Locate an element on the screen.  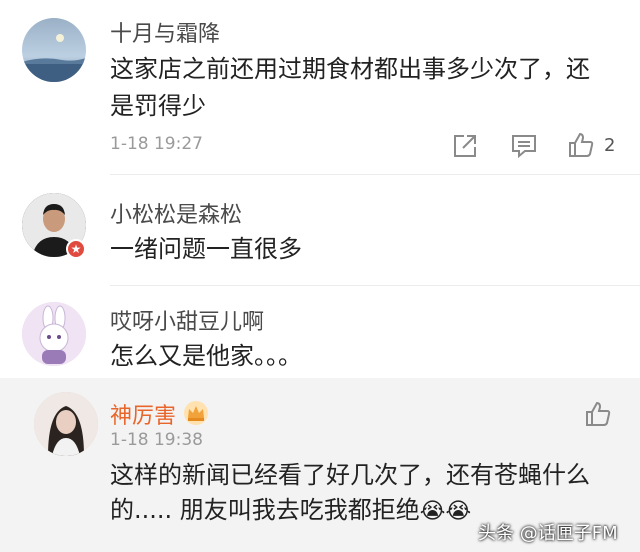
person-avatar-icon is located at coordinates (66, 424).